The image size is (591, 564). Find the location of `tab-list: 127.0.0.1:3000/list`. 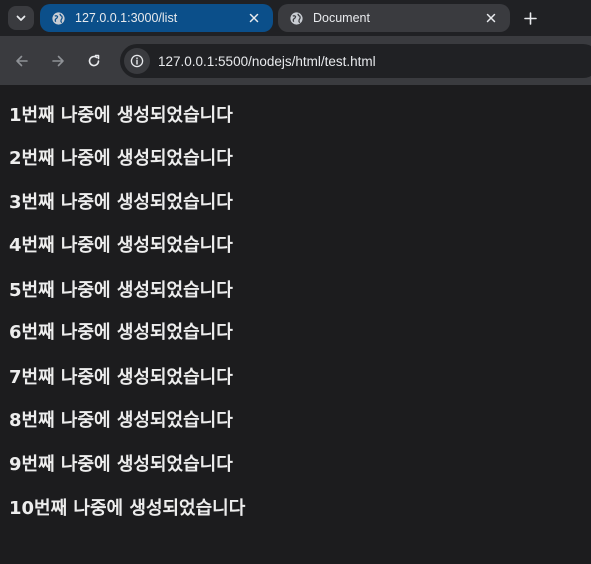

tab-list: 127.0.0.1:3000/list is located at coordinates (156, 18).